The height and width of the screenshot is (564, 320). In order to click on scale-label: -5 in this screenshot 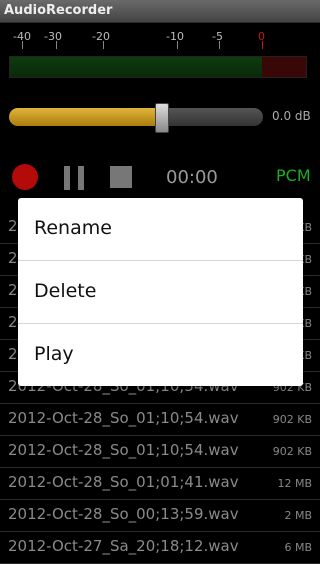, I will do `click(217, 36)`.